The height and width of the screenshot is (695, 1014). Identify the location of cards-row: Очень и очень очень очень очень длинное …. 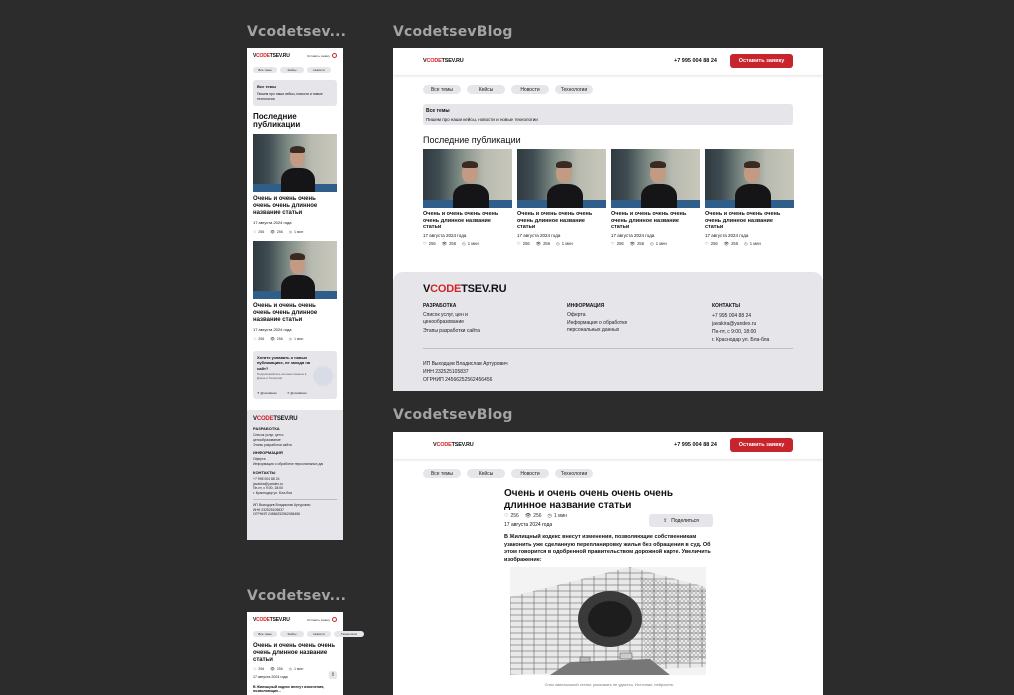
(608, 201).